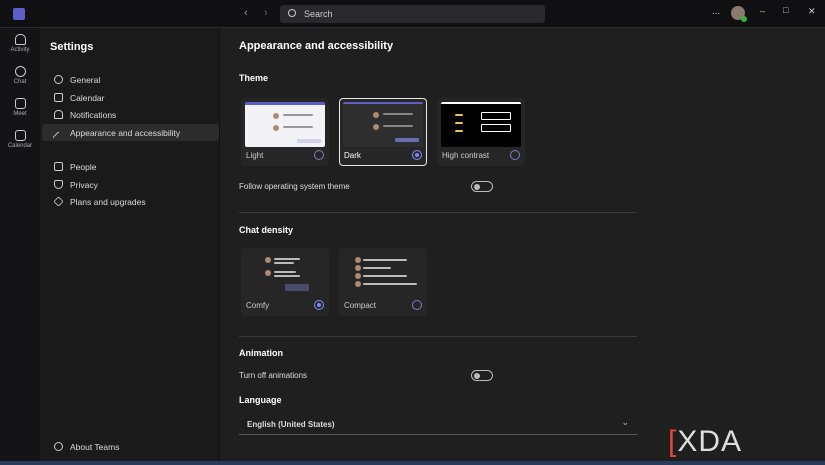 The width and height of the screenshot is (825, 465). I want to click on rail-activity: Activity, so click(20, 43).